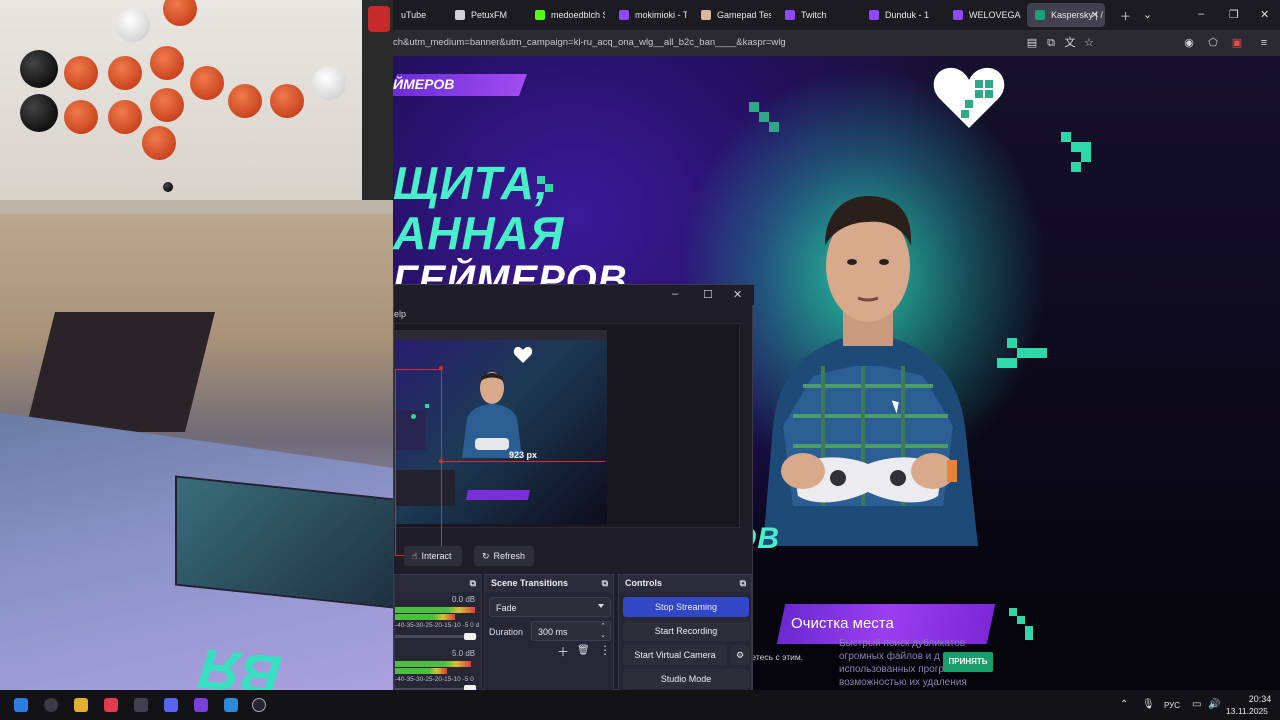 The image size is (1280, 720). What do you see at coordinates (489, 15) in the screenshot?
I see `tab-label: PetuxFM` at bounding box center [489, 15].